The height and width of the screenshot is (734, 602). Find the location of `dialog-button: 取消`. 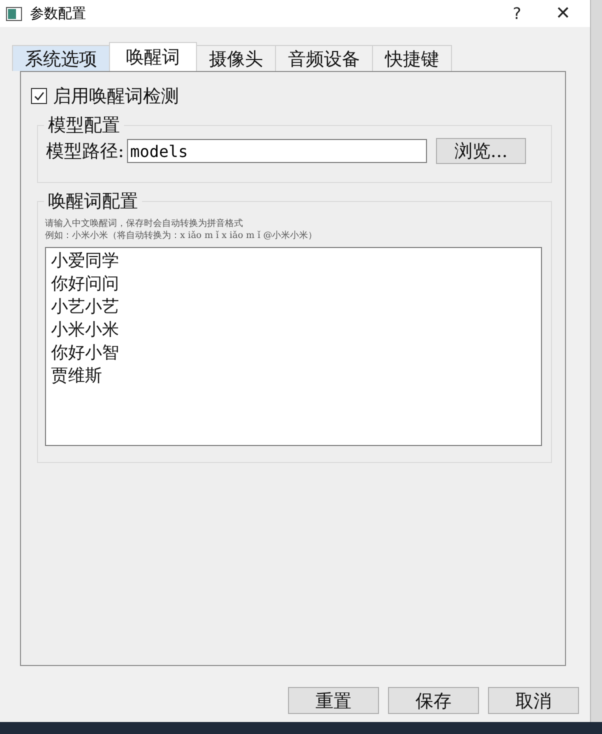

dialog-button: 取消 is located at coordinates (533, 700).